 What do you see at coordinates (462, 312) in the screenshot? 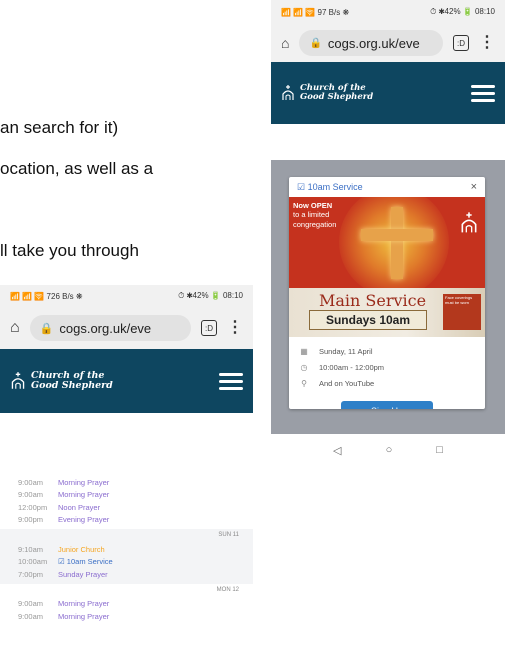
I see `face-coverings-note: Face coverings must be worn` at bounding box center [462, 312].